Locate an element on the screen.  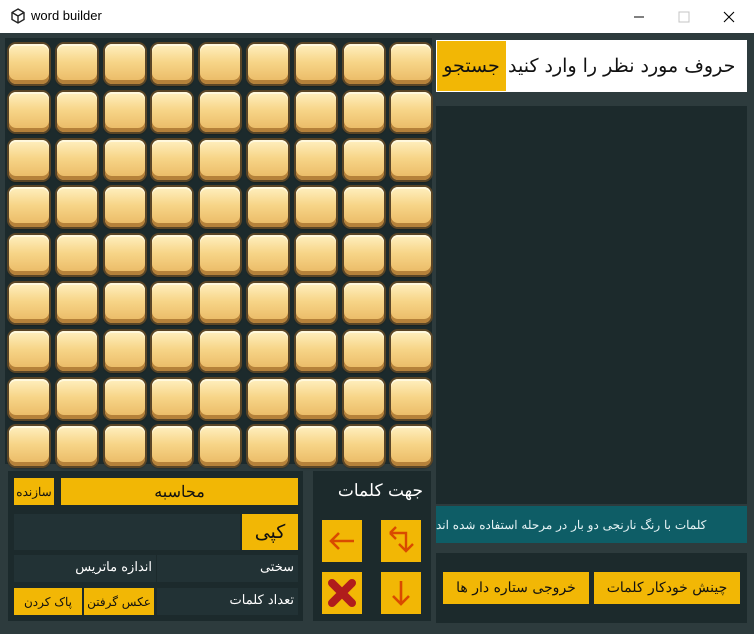
diagonal-arrow-icon is located at coordinates (401, 541).